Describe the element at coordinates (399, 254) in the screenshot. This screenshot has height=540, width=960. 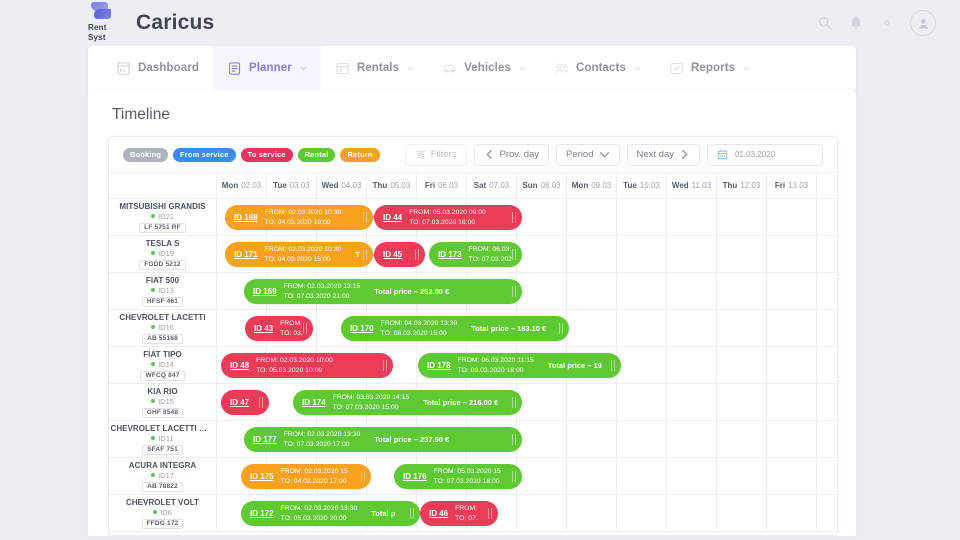
I see `timeline-booking-bar: ID 45` at that location.